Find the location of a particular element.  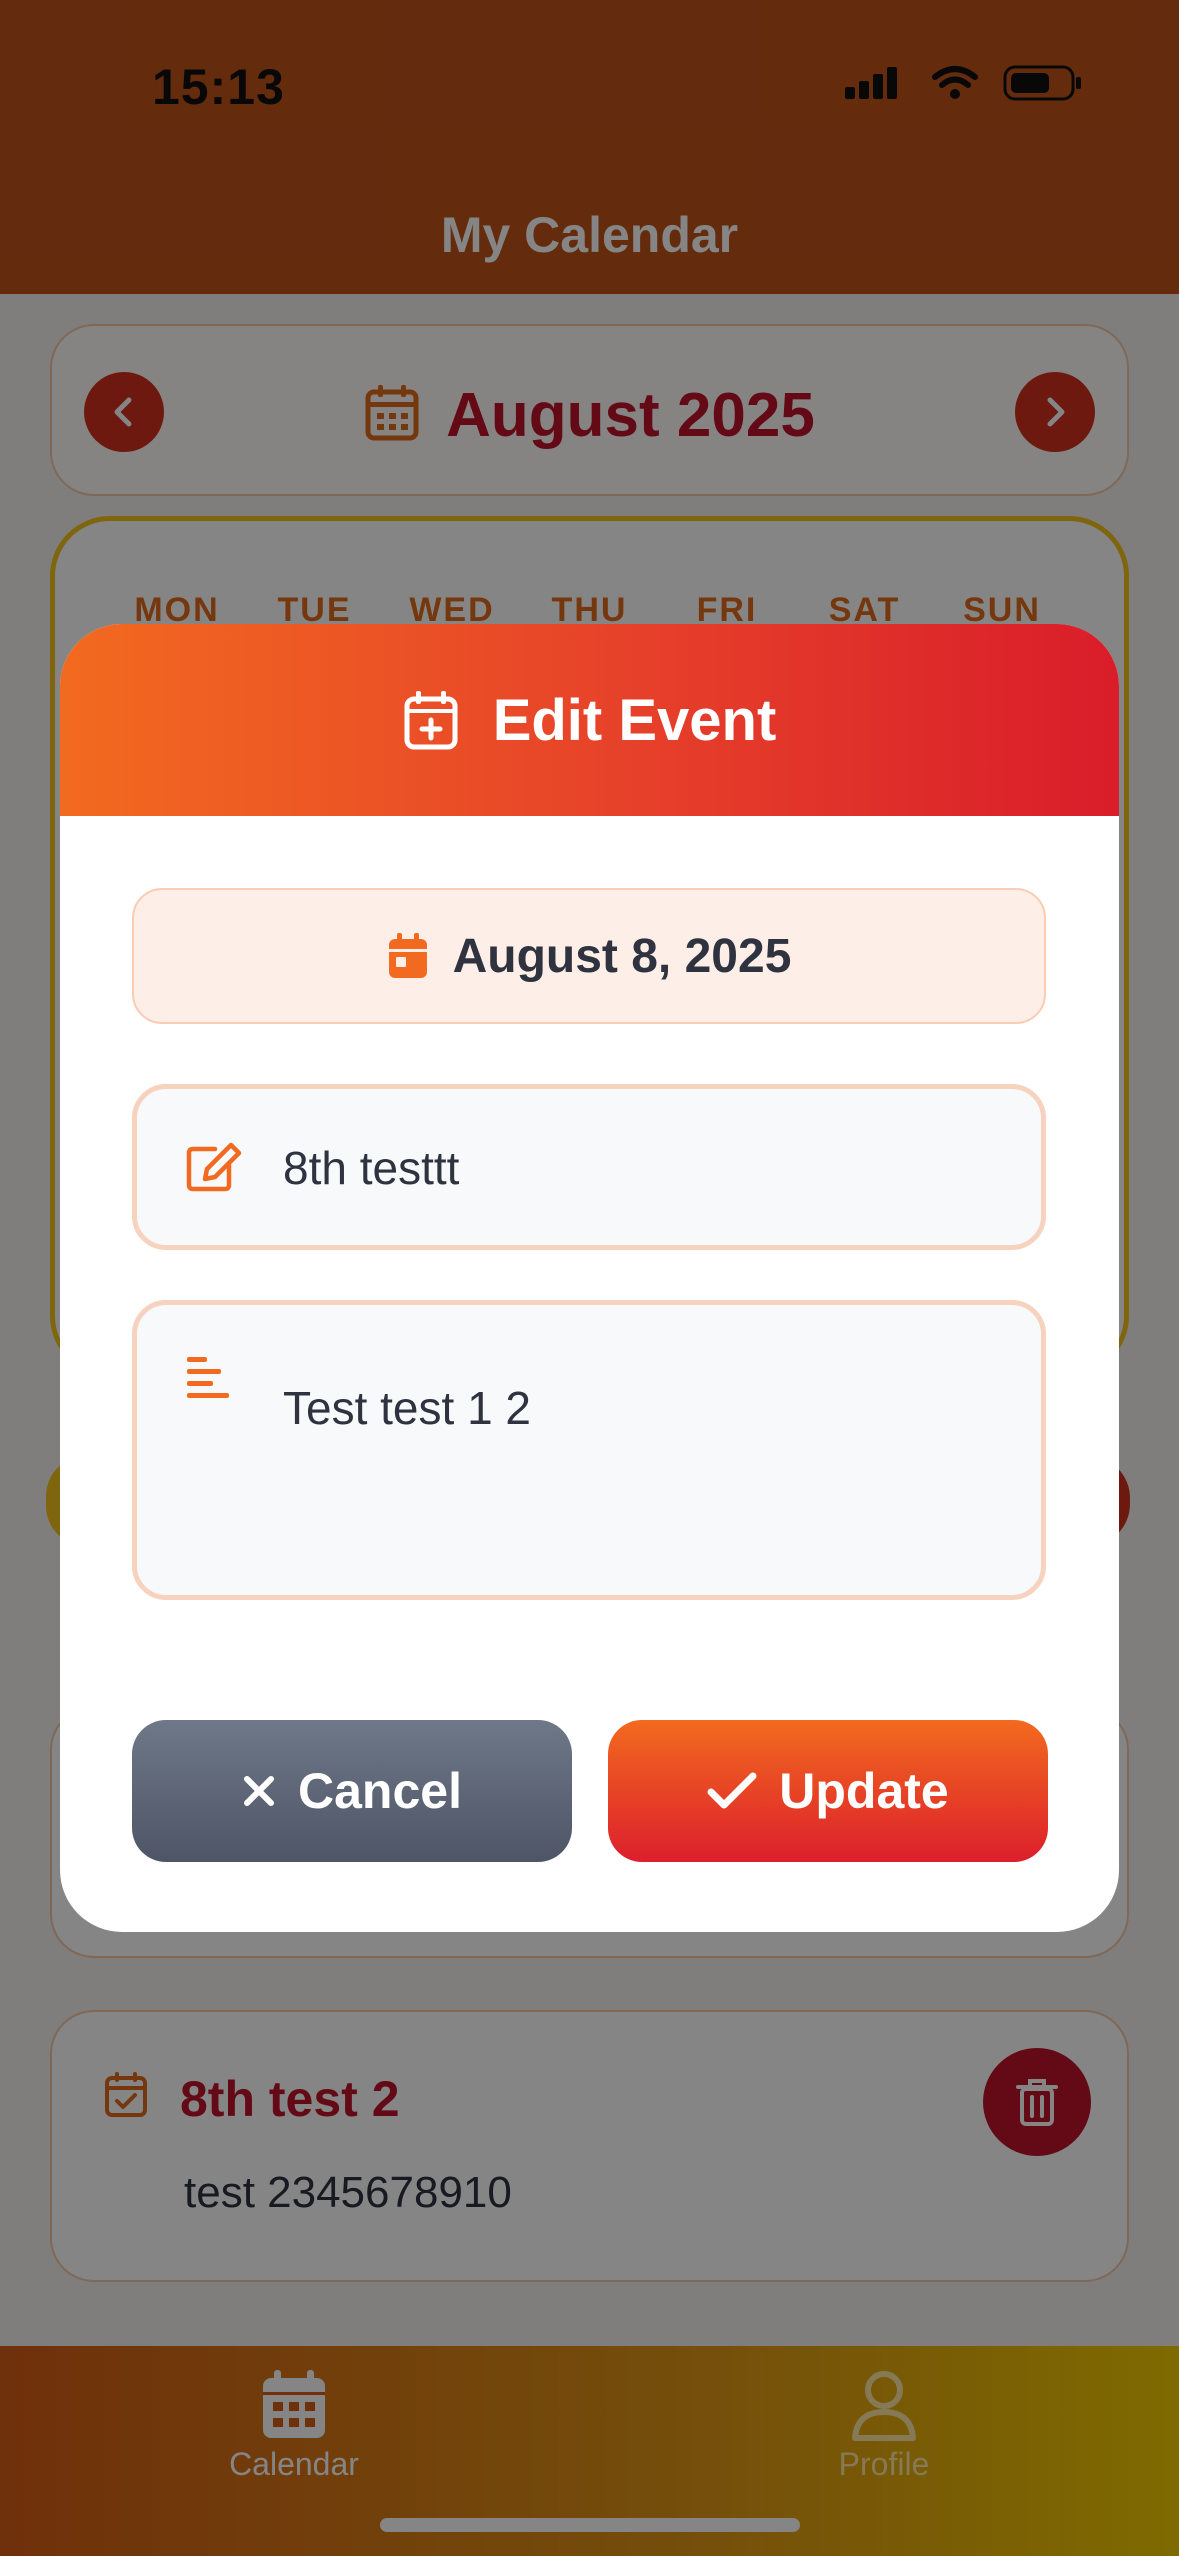

check-icon is located at coordinates (732, 1790).